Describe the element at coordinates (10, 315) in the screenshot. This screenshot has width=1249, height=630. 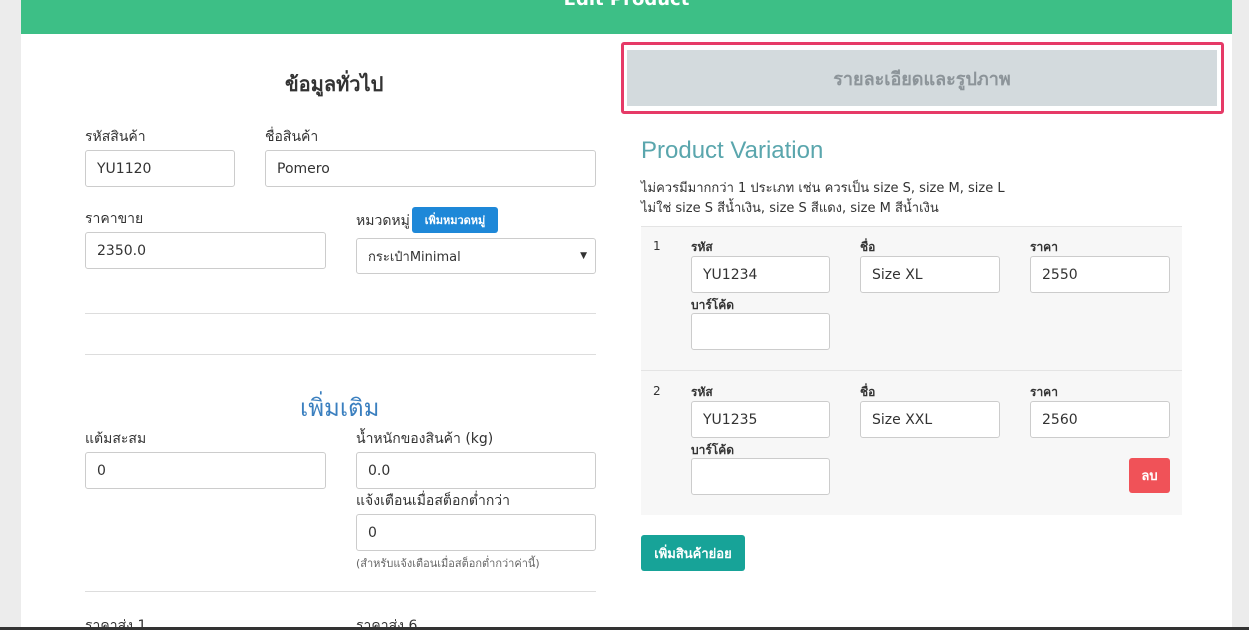
I see `page-background-left` at that location.